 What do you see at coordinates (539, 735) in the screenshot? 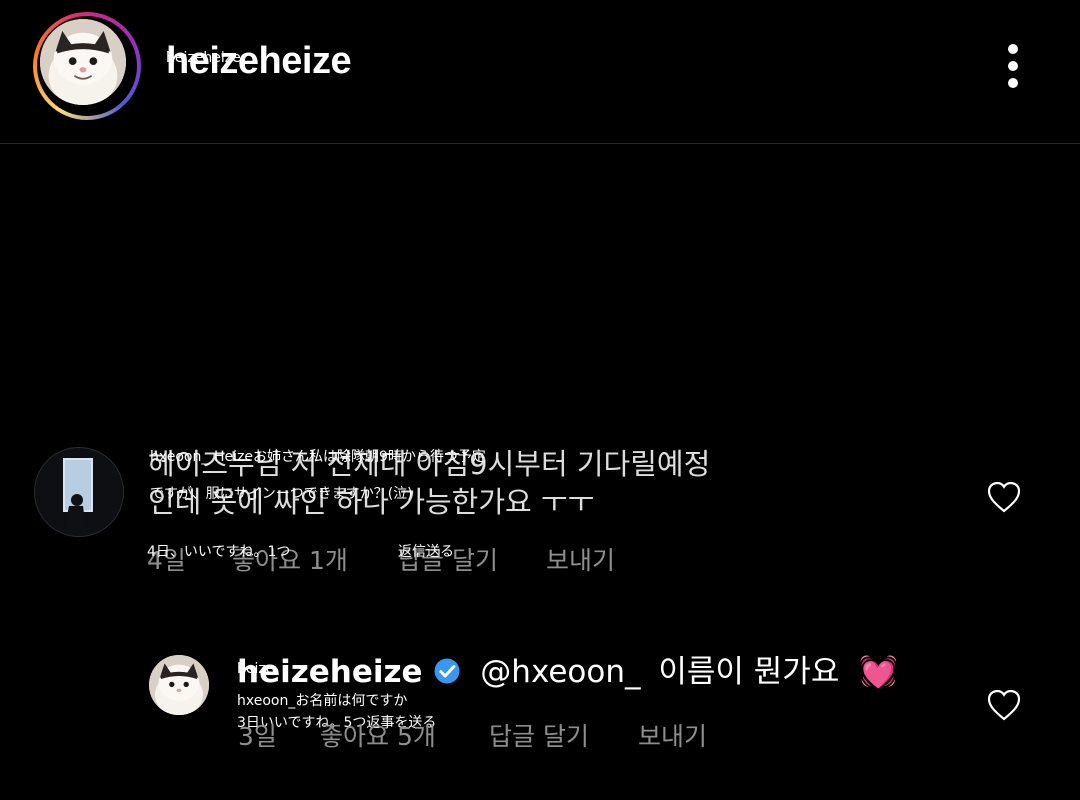
I see `reply-reply-button: 답글 달기` at bounding box center [539, 735].